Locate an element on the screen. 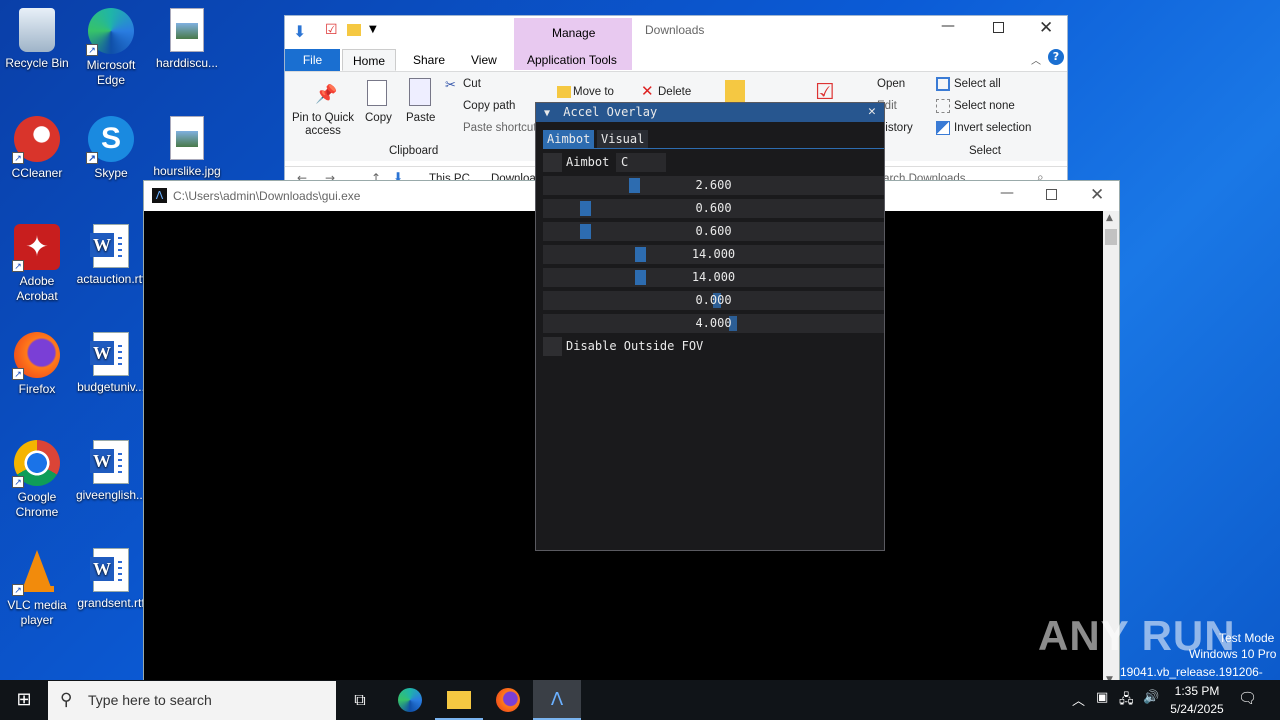  aimbot-label: Aimbot is located at coordinates (588, 162).